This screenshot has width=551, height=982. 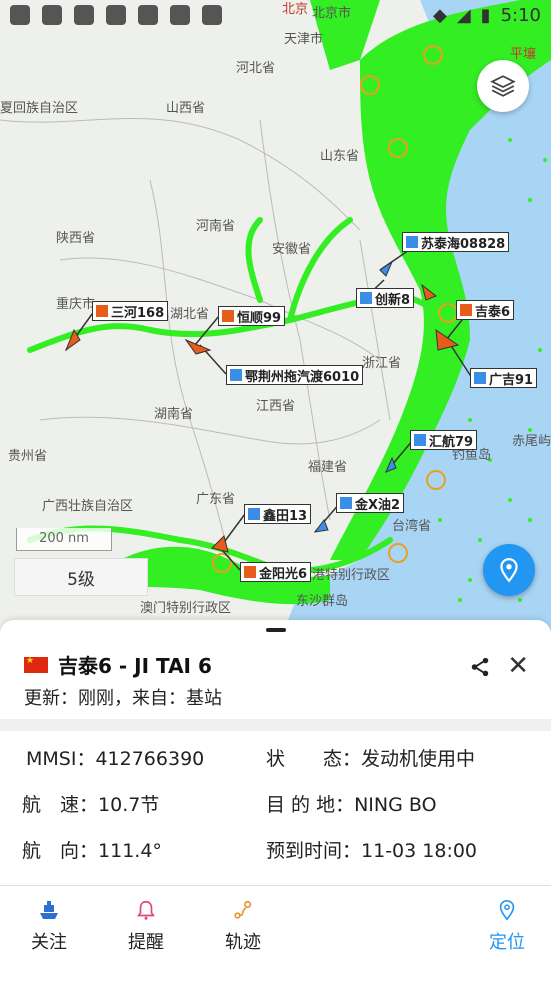 I want to click on mmsi-row: MMSI：412766390, so click(x=115, y=757).